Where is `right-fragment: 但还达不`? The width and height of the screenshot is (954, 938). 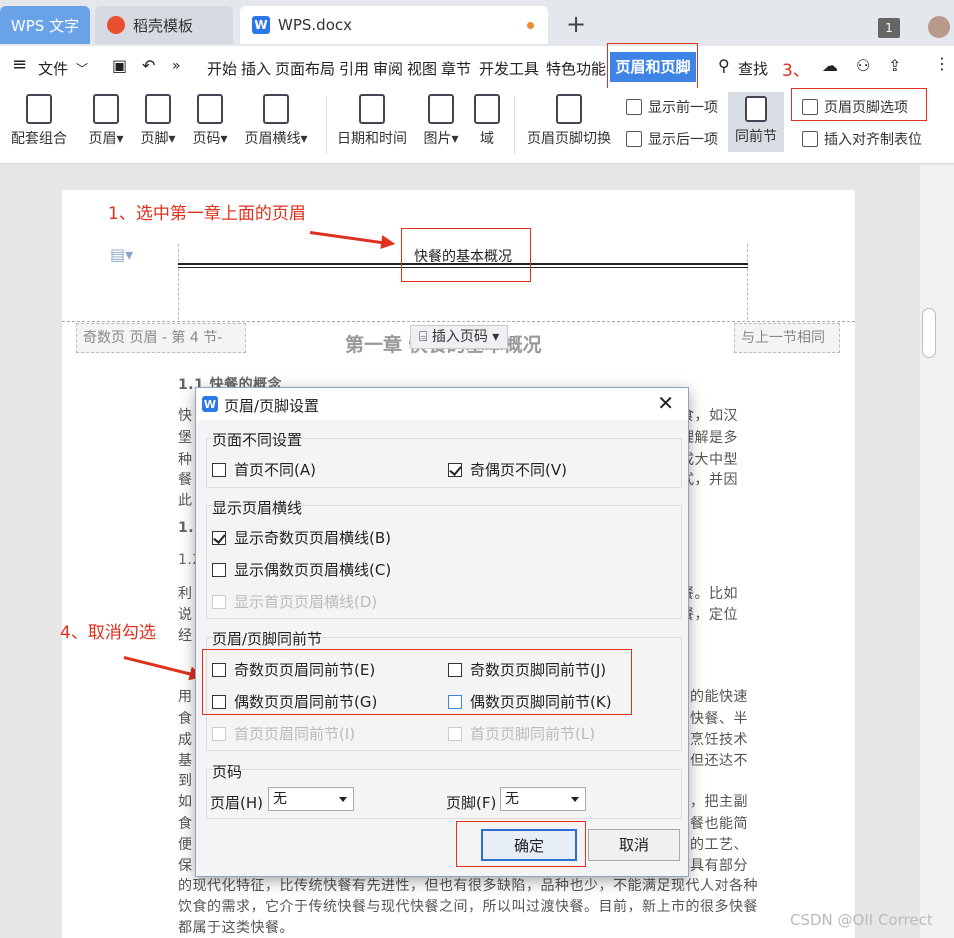 right-fragment: 但还达不 is located at coordinates (719, 761).